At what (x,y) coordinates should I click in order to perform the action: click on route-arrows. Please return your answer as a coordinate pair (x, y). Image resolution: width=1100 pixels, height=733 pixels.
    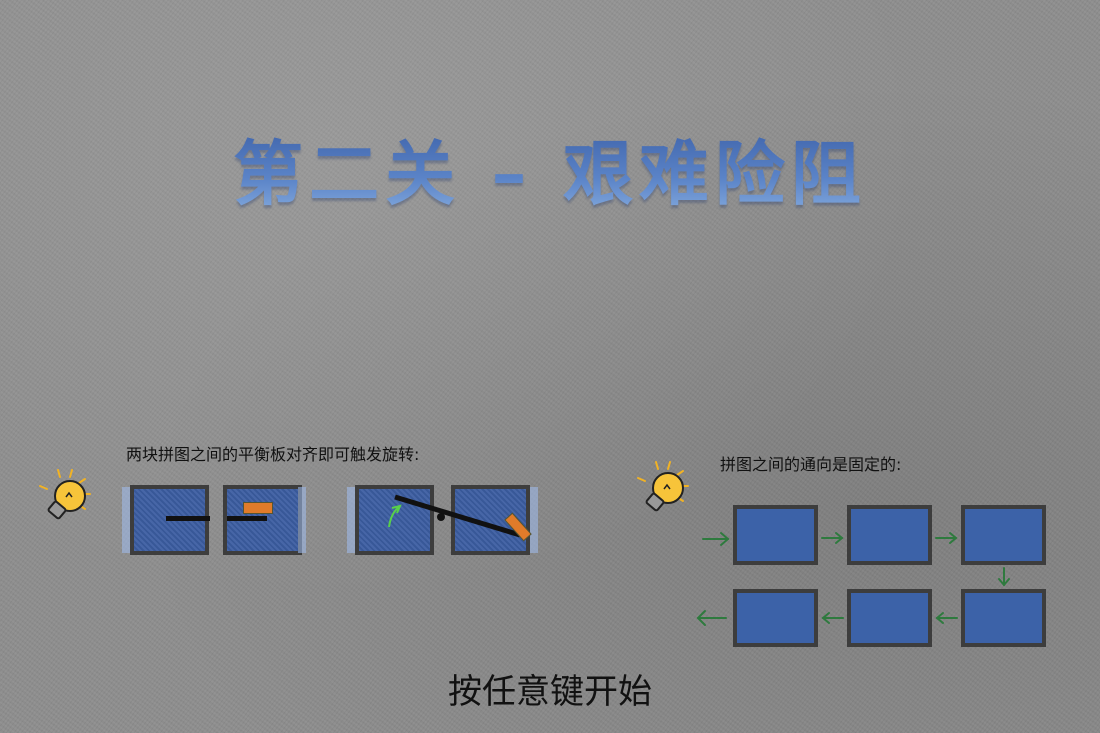
    Looking at the image, I should click on (853, 579).